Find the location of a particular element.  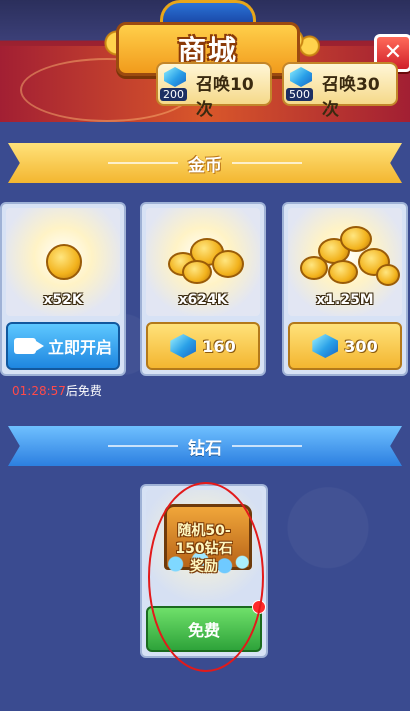

buy-gold-button: 300 is located at coordinates (345, 346).